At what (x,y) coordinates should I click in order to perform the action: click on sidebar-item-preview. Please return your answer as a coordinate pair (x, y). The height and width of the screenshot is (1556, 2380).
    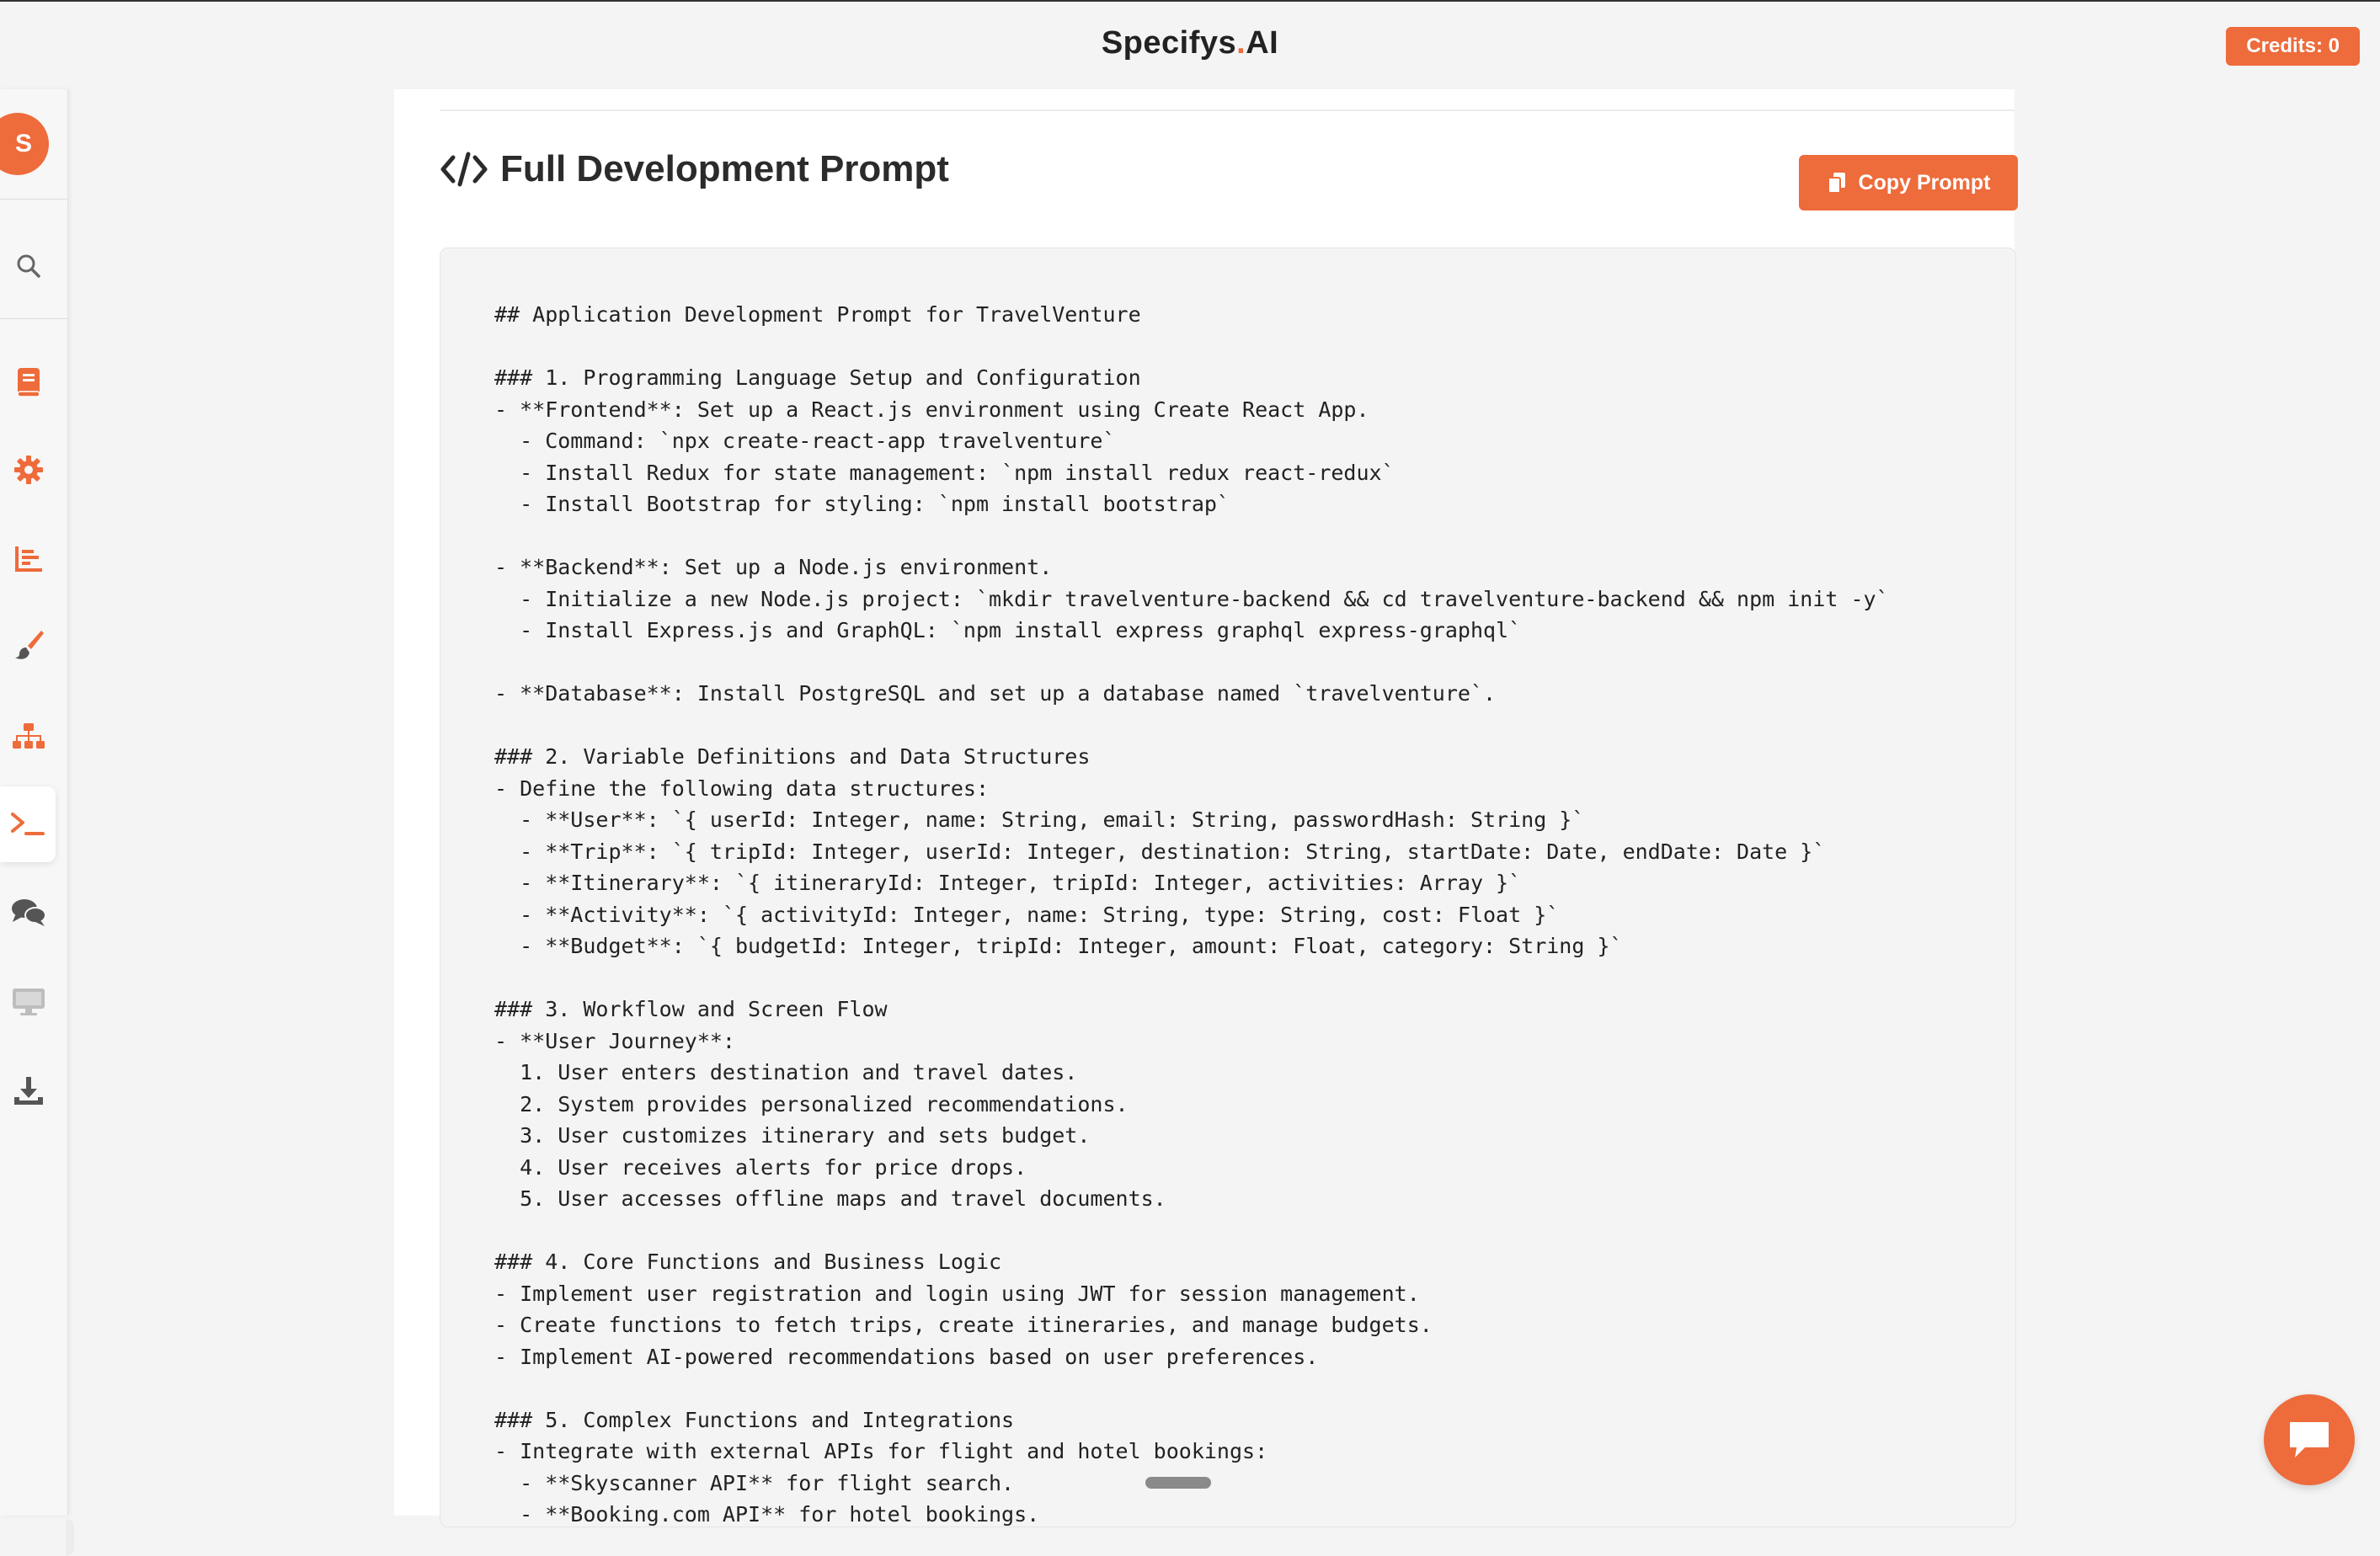
    Looking at the image, I should click on (28, 1002).